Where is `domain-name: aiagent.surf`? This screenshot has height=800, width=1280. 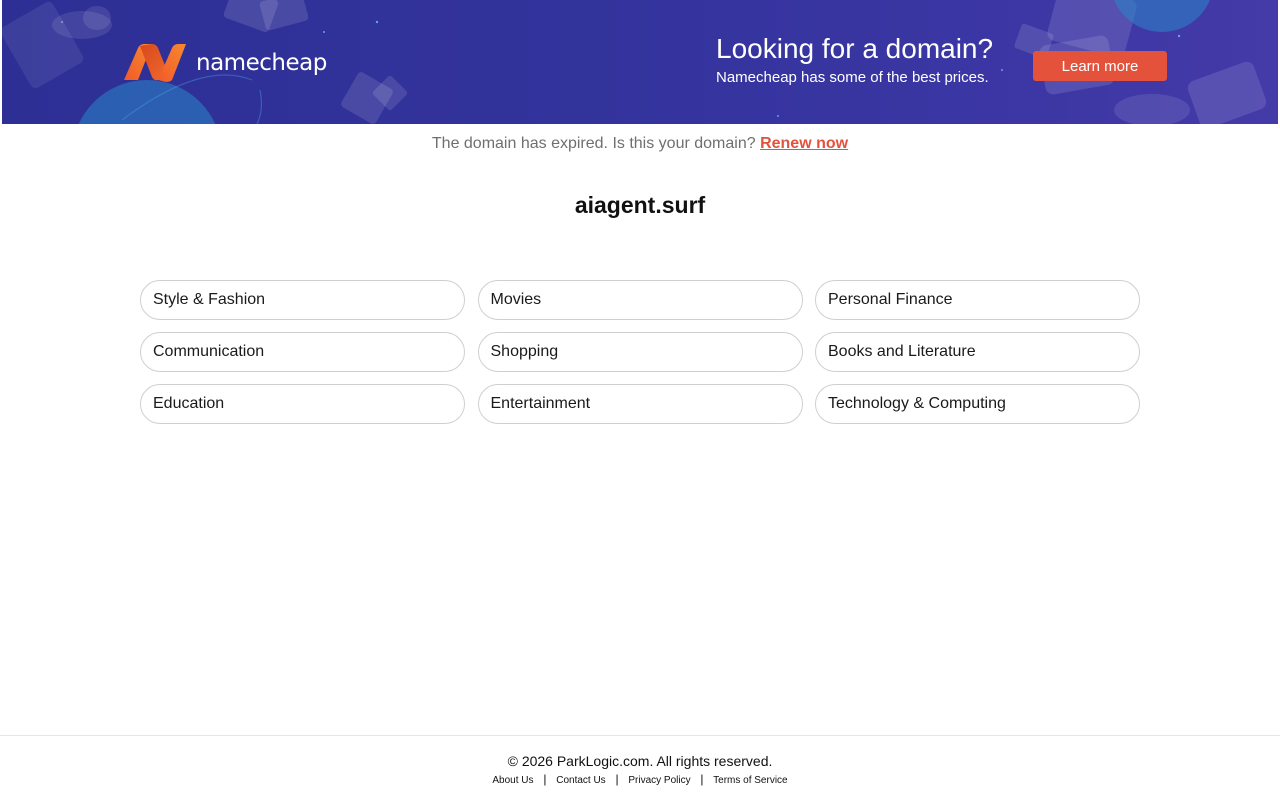
domain-name: aiagent.surf is located at coordinates (640, 205).